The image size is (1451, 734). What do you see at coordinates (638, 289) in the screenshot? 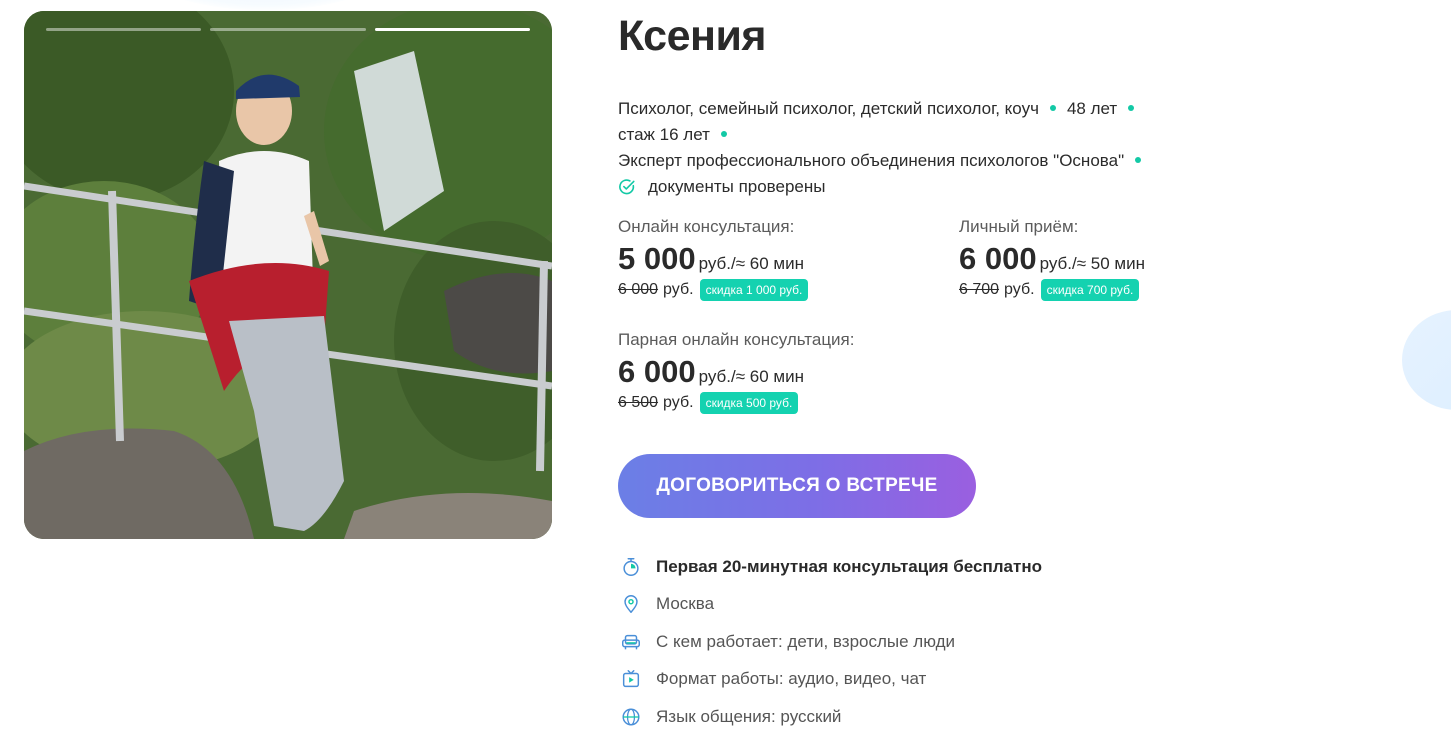
I see `old-price: 6 000` at bounding box center [638, 289].